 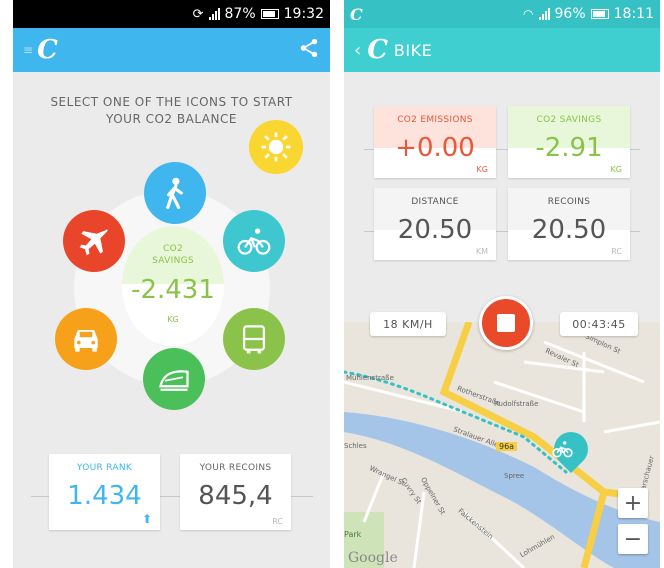 I want to click on stop-button, so click(x=506, y=323).